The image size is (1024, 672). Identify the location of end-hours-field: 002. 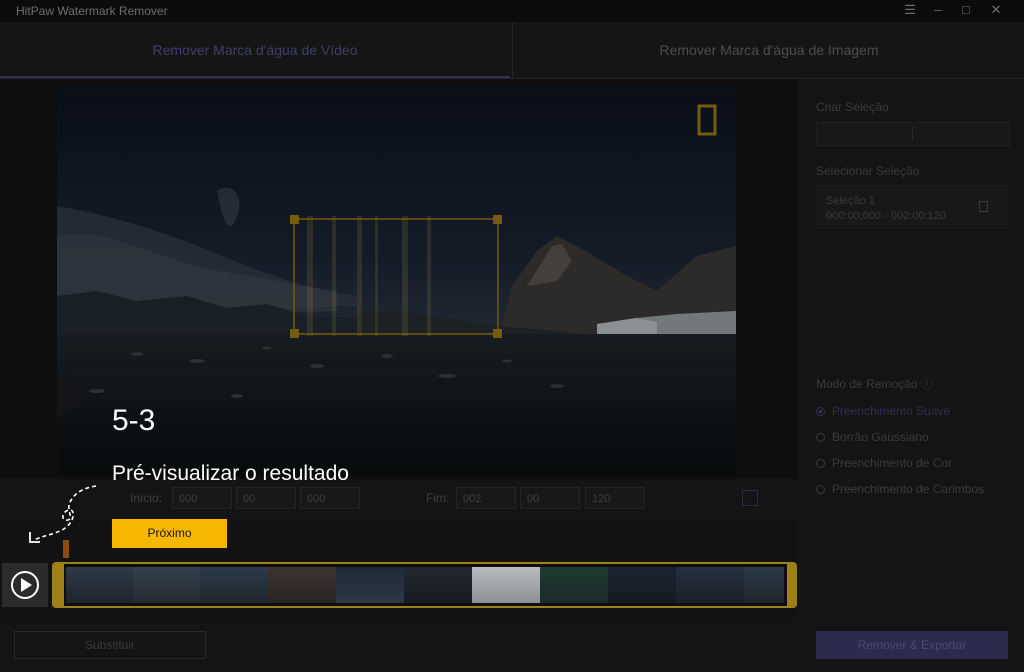
(486, 498).